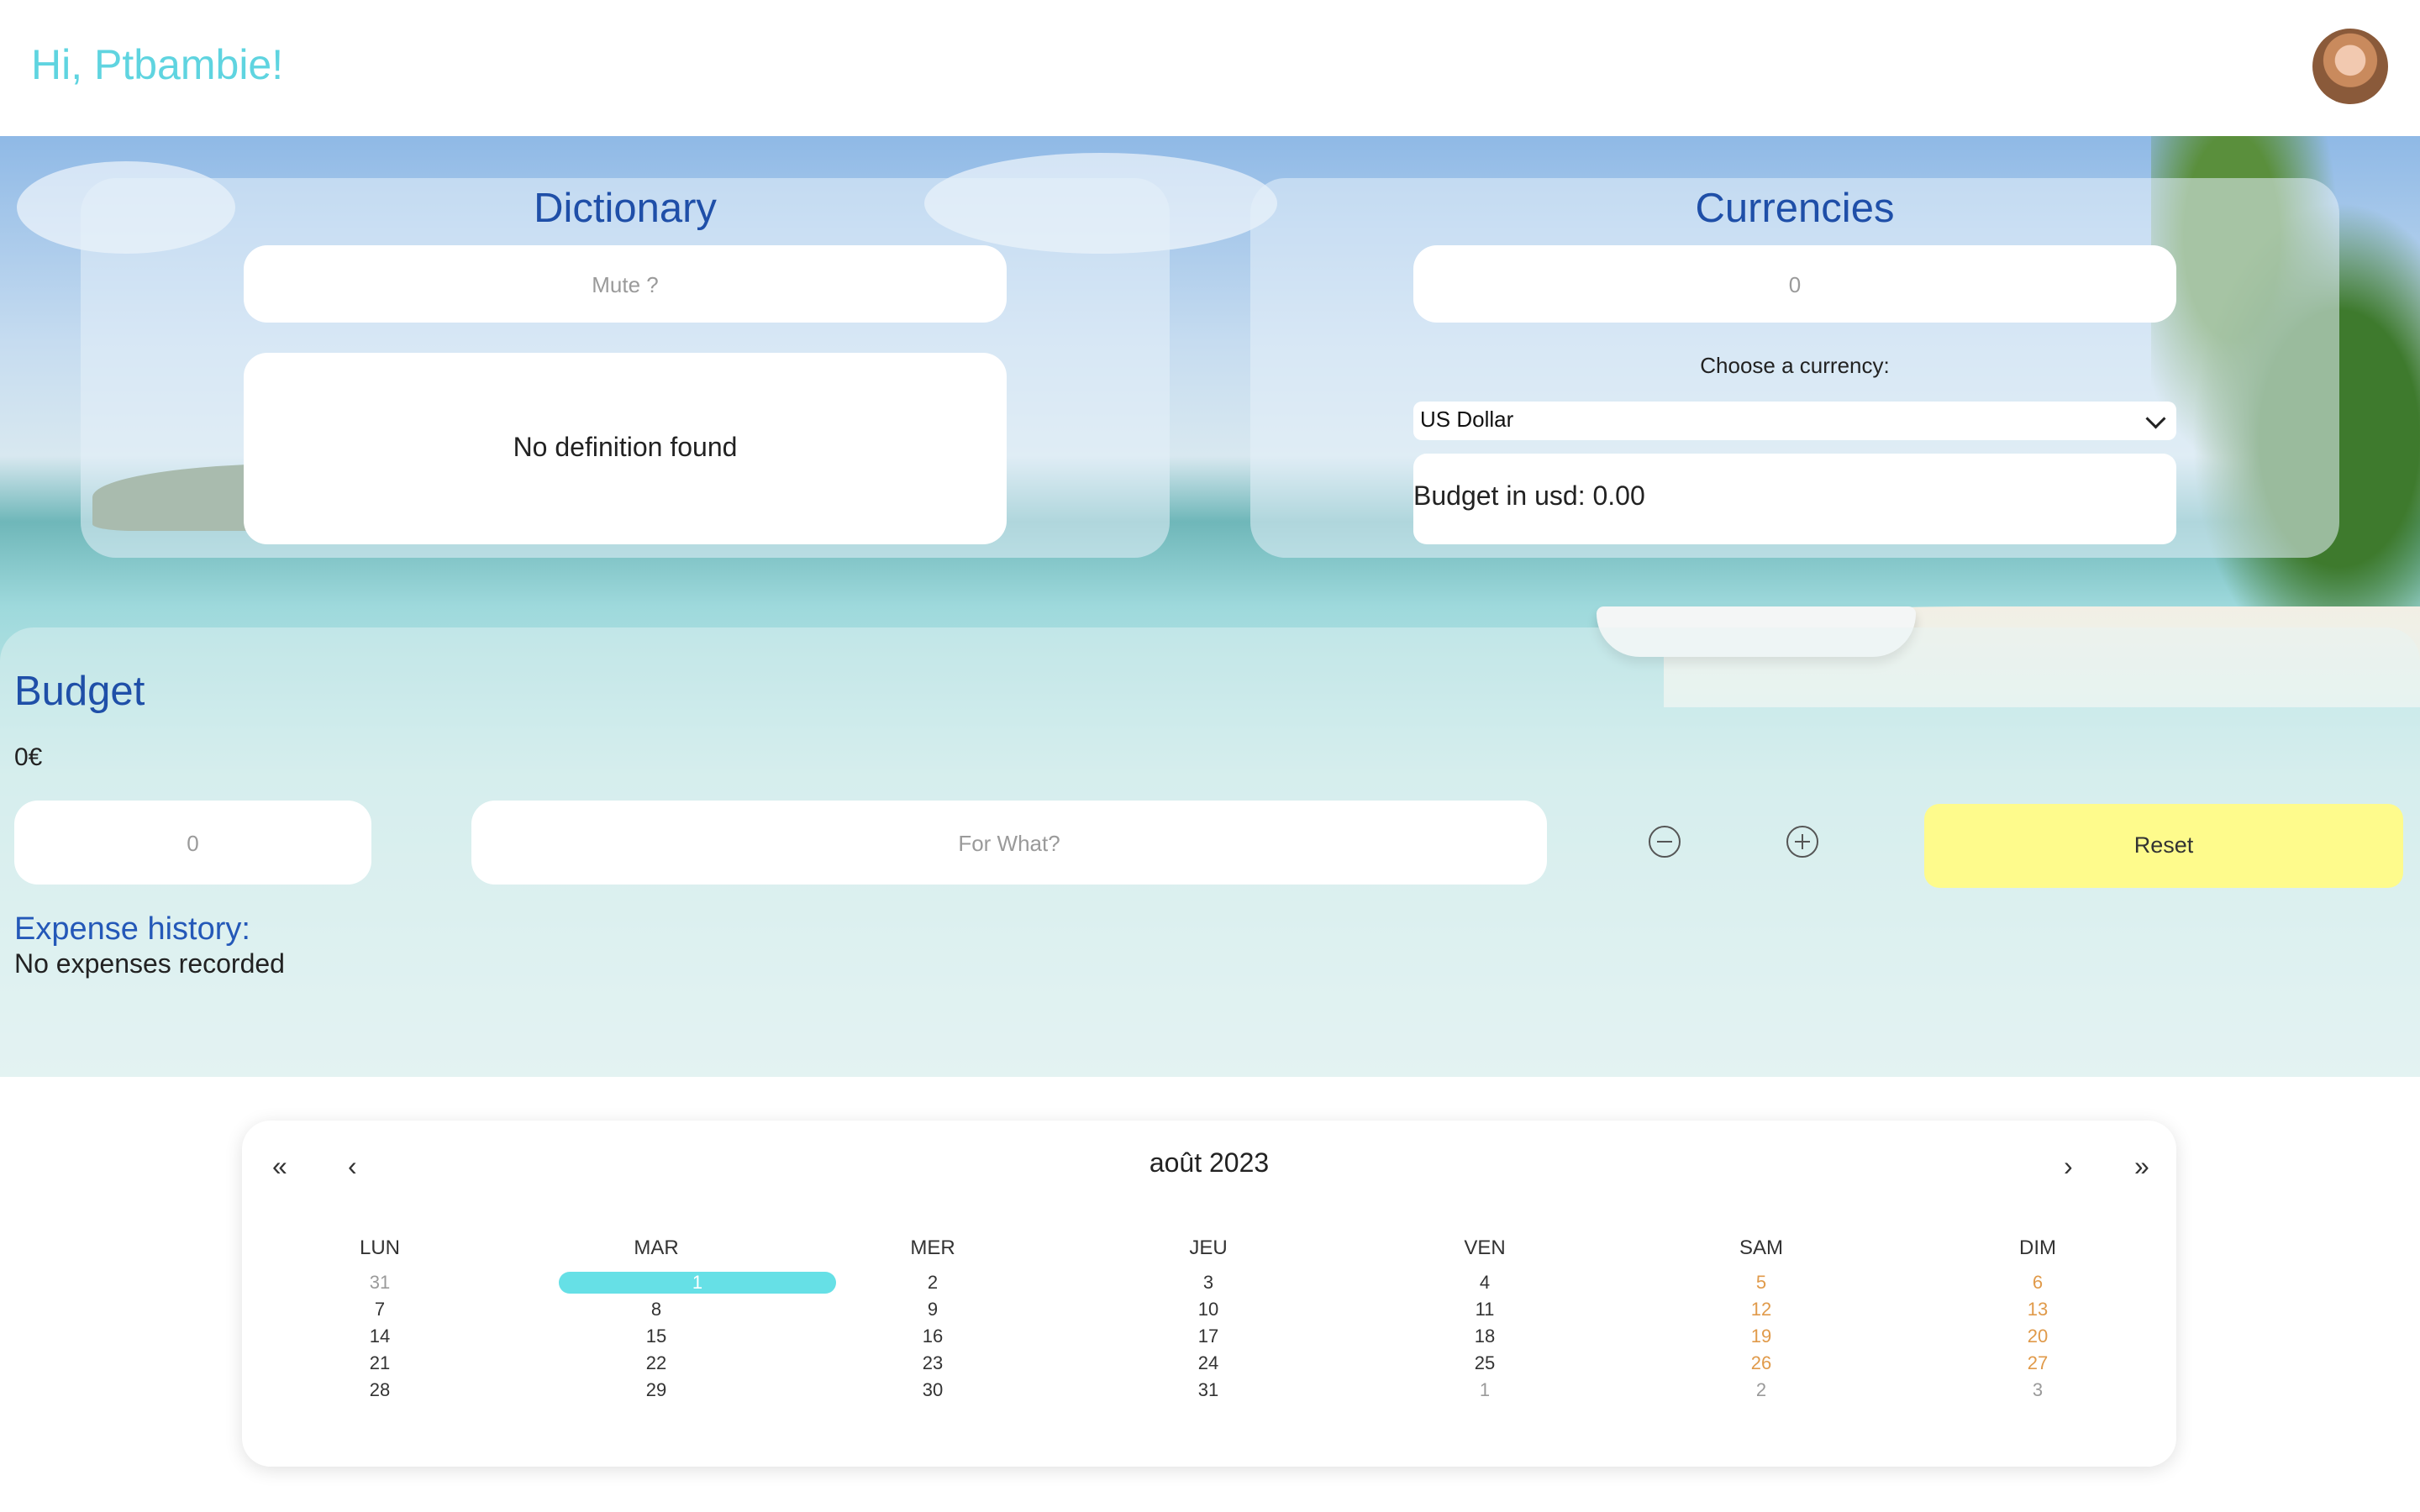 This screenshot has width=2420, height=1512. I want to click on calendar-day: 28, so click(380, 1390).